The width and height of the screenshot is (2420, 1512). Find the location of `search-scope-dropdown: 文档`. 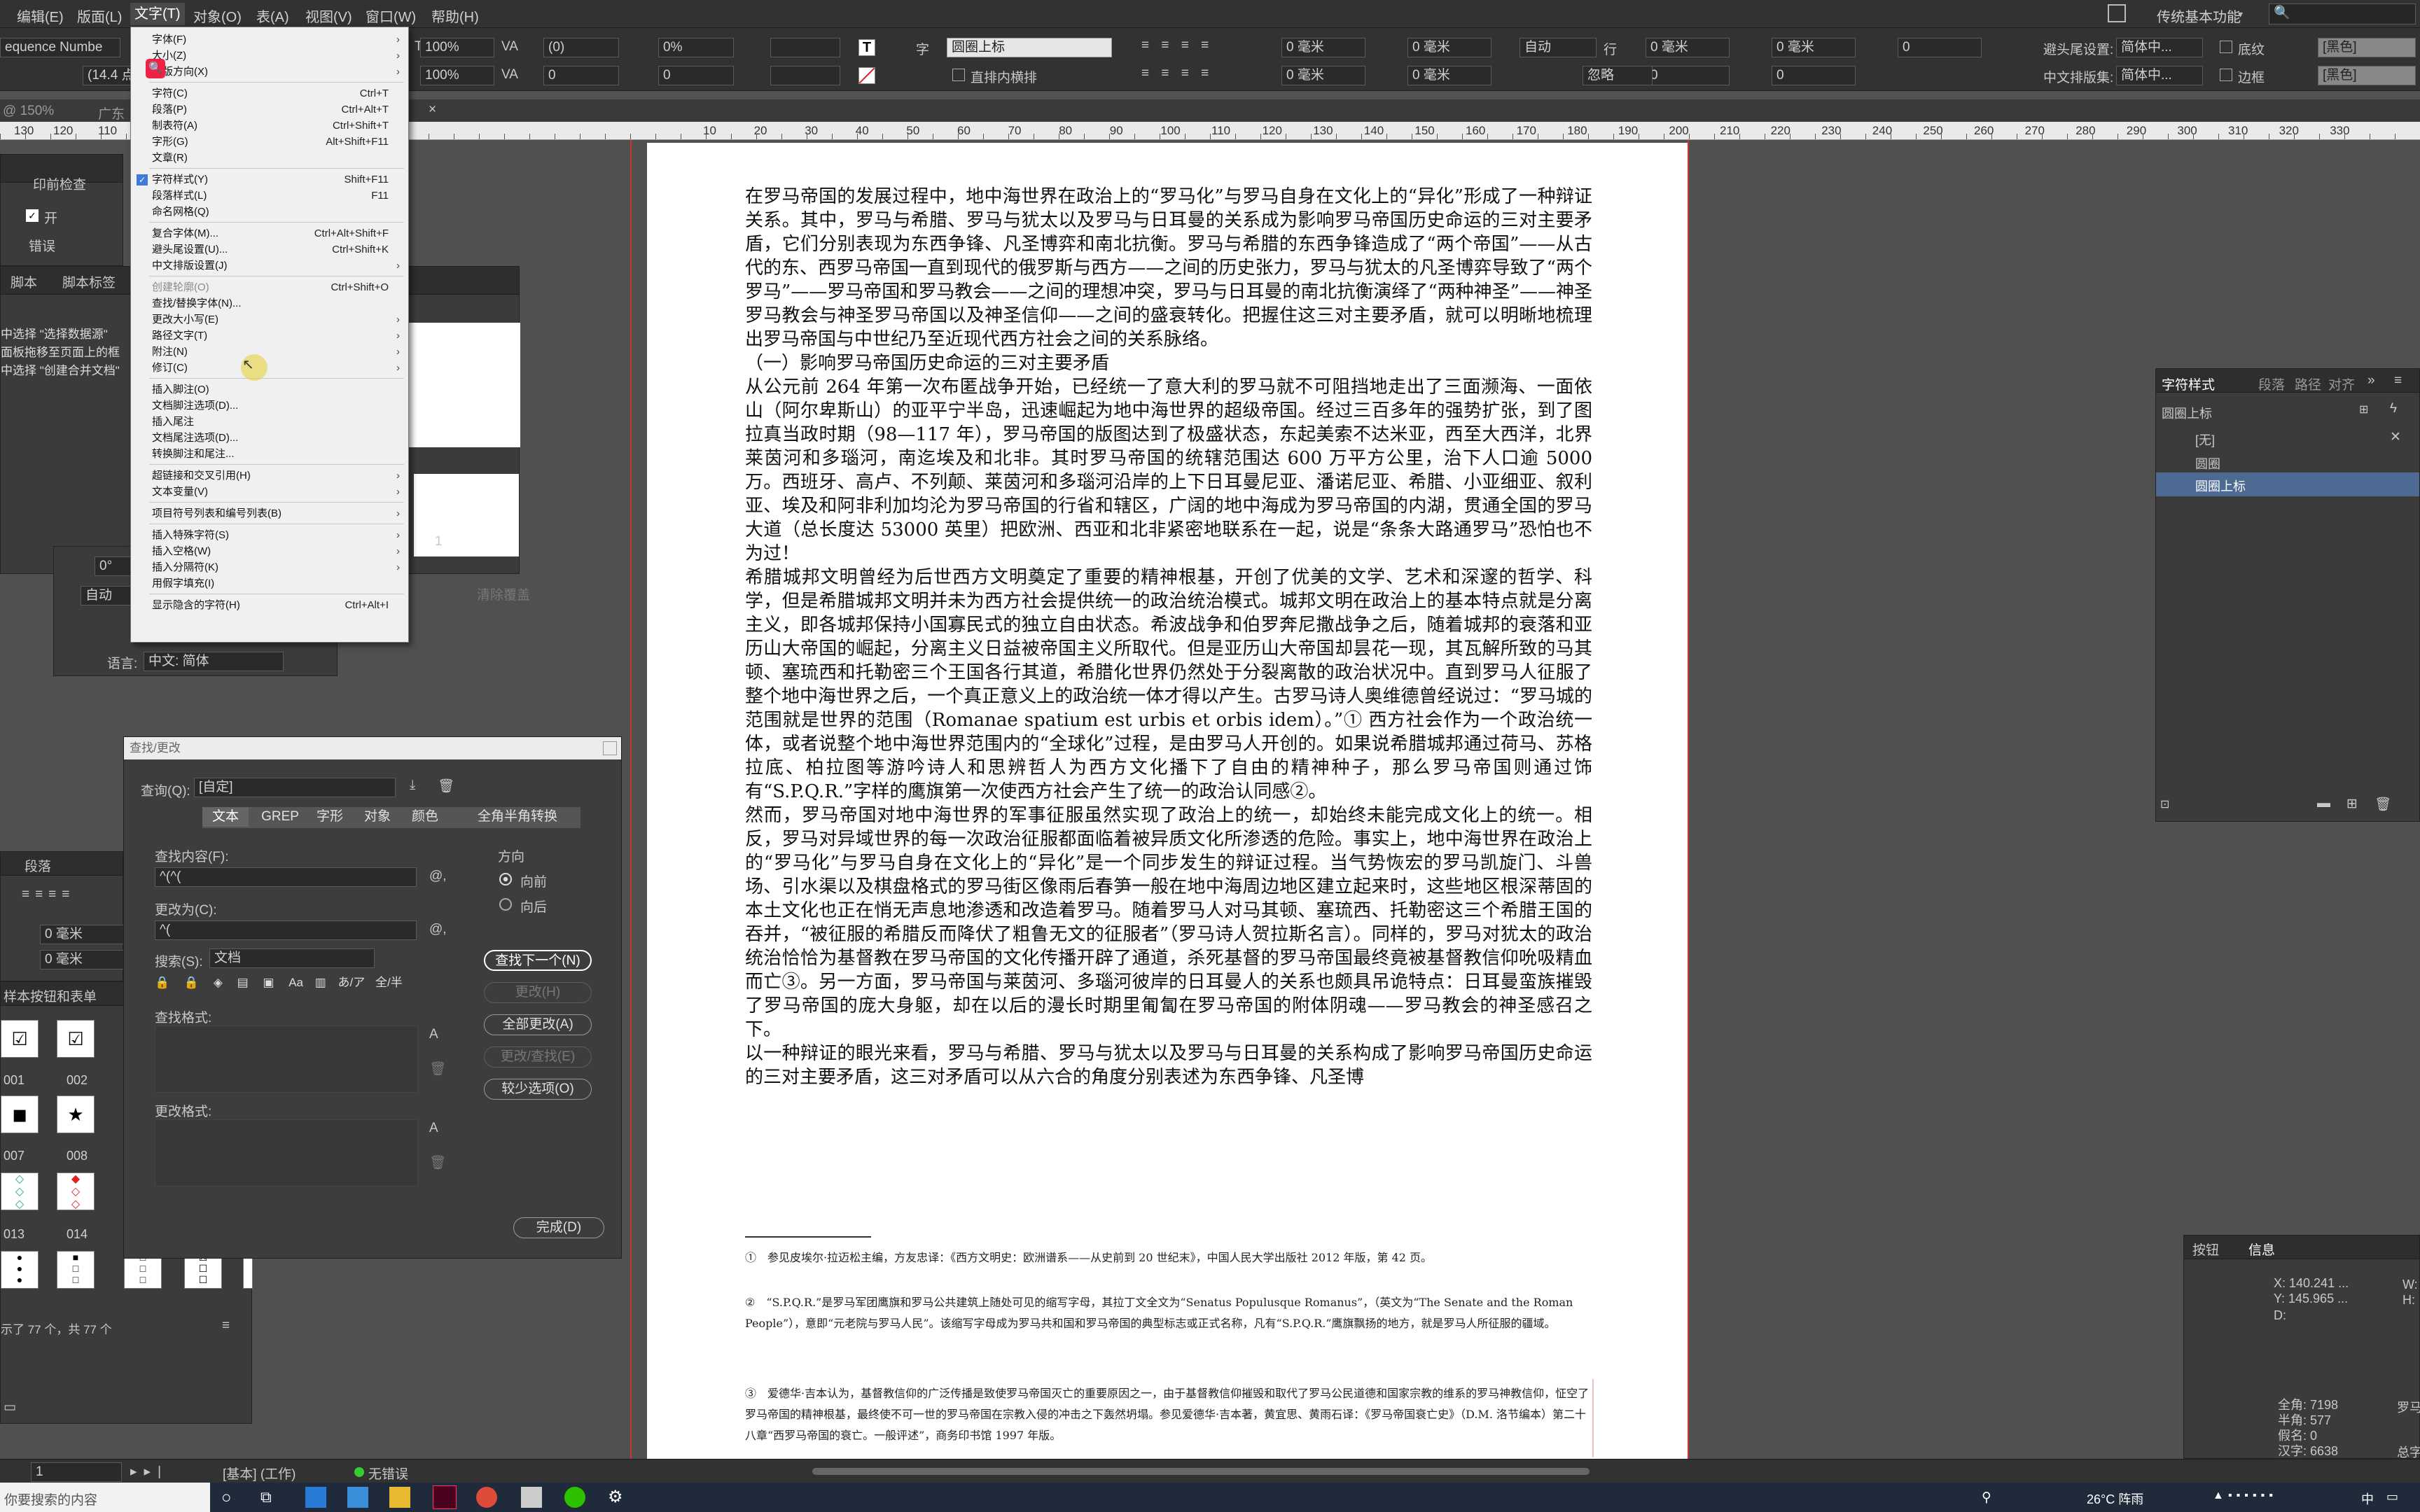

search-scope-dropdown: 文档 is located at coordinates (292, 958).